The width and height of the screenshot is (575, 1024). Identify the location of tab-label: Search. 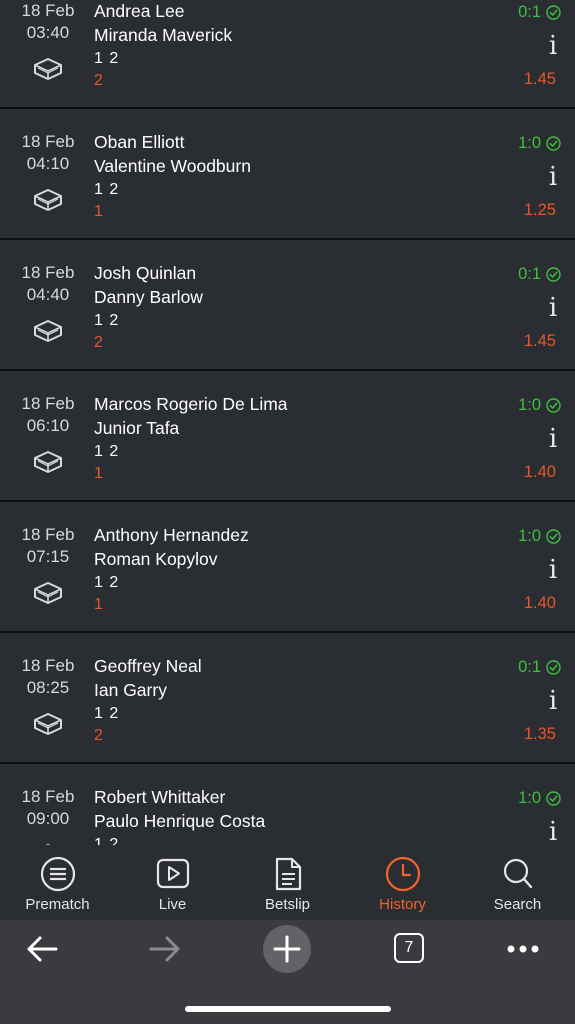
(517, 904).